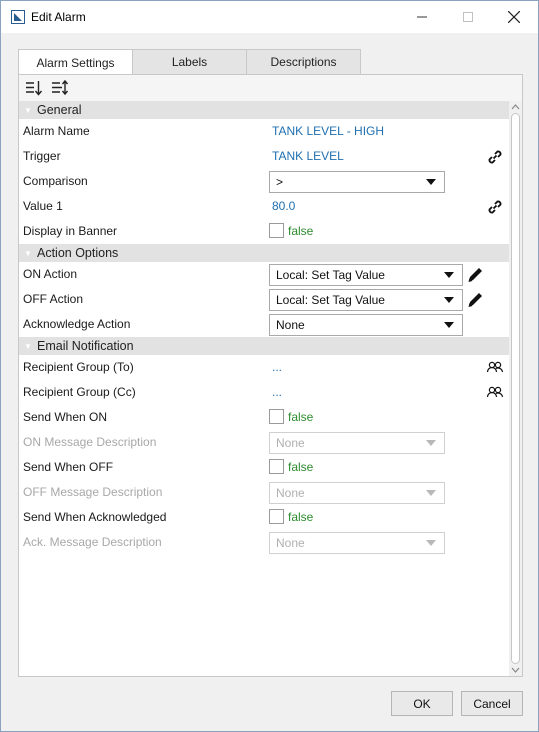 The width and height of the screenshot is (539, 732). Describe the element at coordinates (95, 517) in the screenshot. I see `send-when-acknowledged-label: Send When Acknowledged` at that location.